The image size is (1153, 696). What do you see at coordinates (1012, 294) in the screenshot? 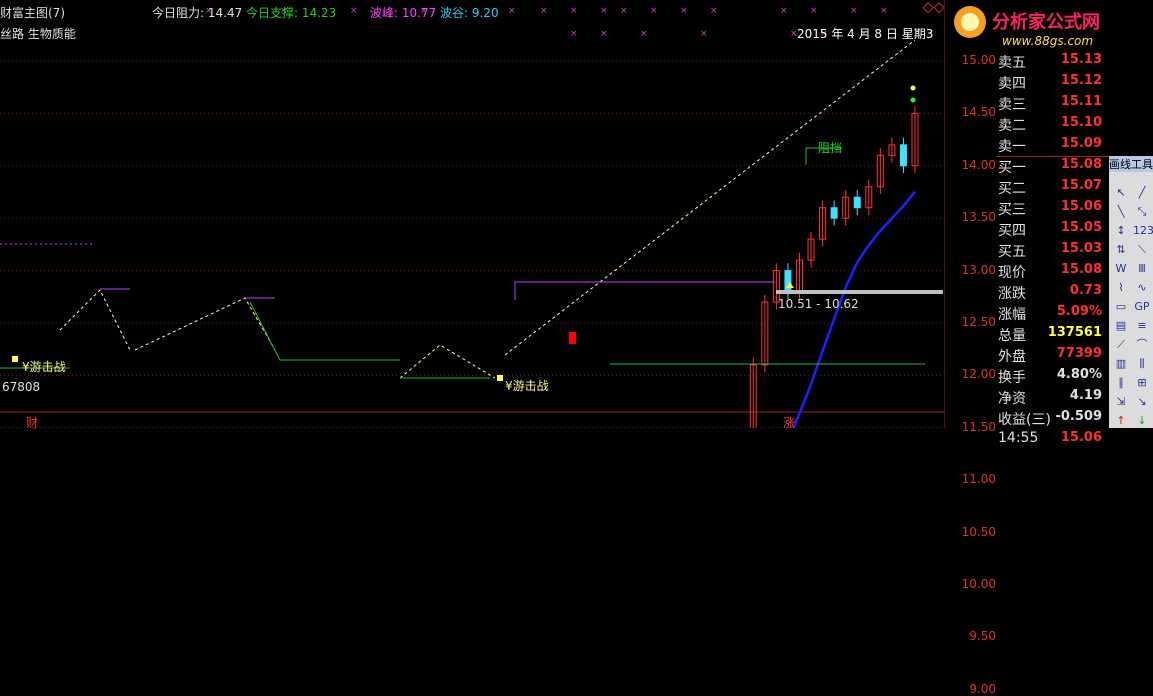
I see `quote-label: 涨跌` at bounding box center [1012, 294].